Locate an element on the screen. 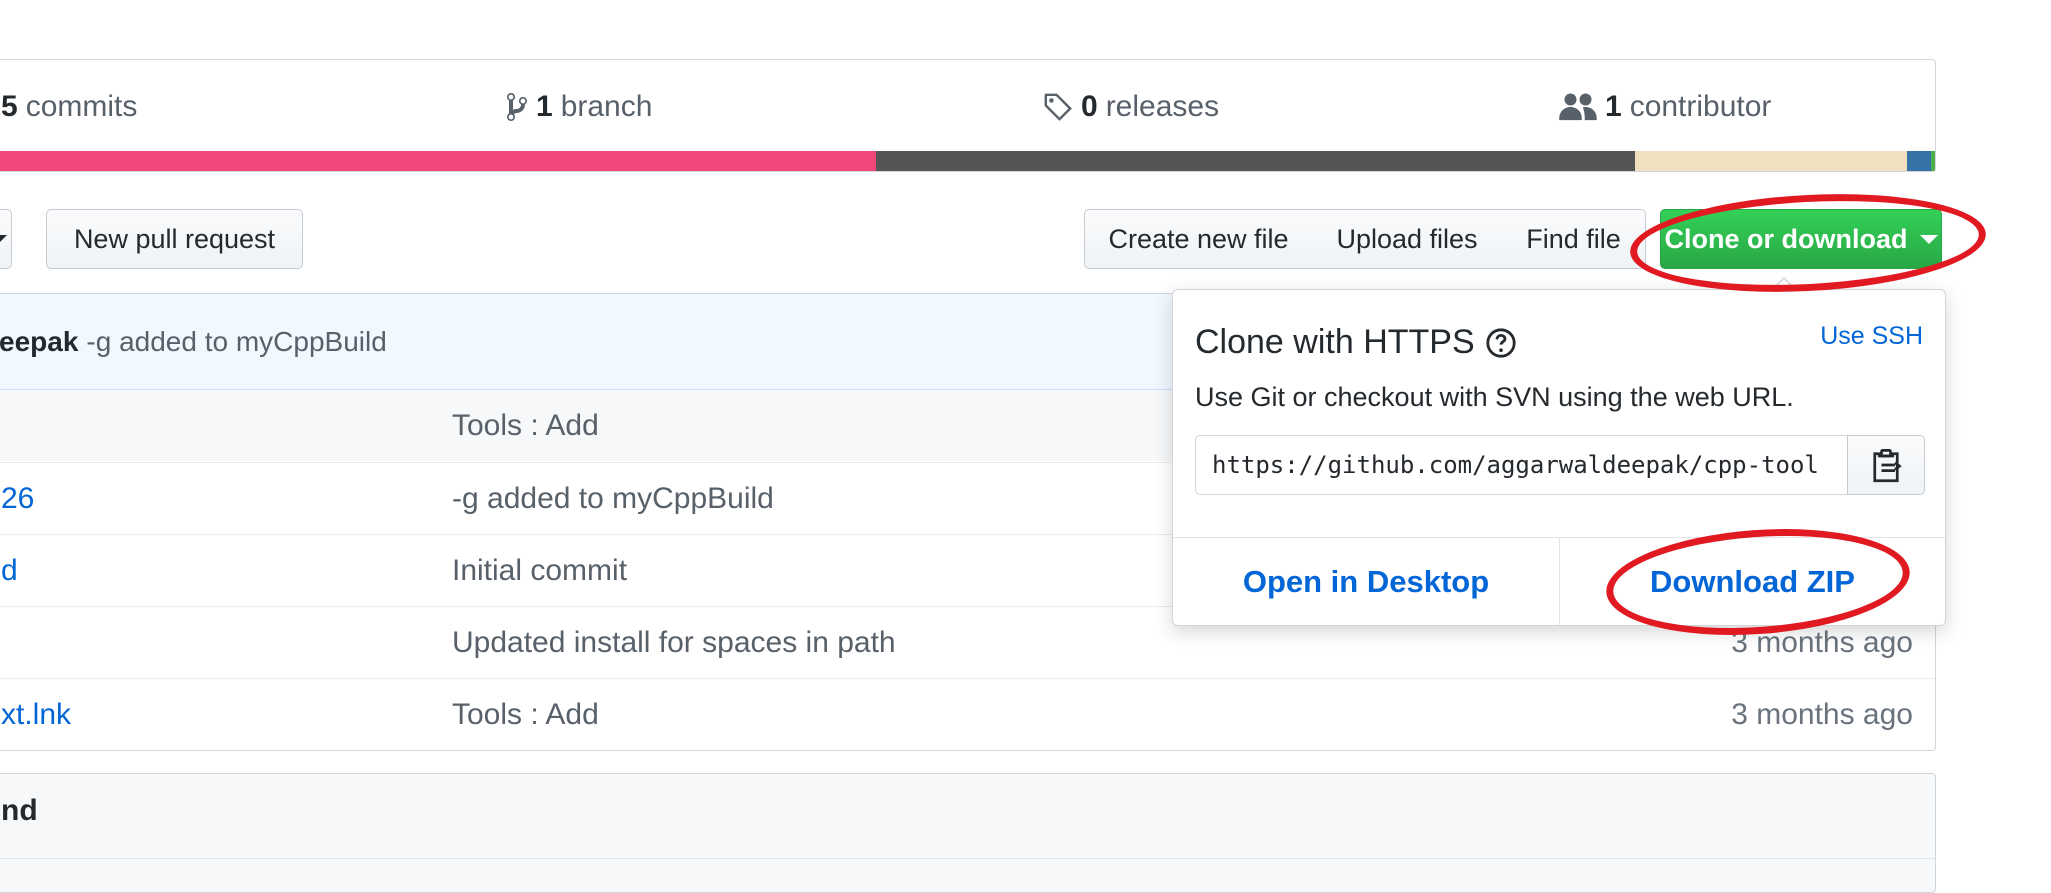 The width and height of the screenshot is (2051, 893). upload-files-button: Upload files is located at coordinates (1407, 239).